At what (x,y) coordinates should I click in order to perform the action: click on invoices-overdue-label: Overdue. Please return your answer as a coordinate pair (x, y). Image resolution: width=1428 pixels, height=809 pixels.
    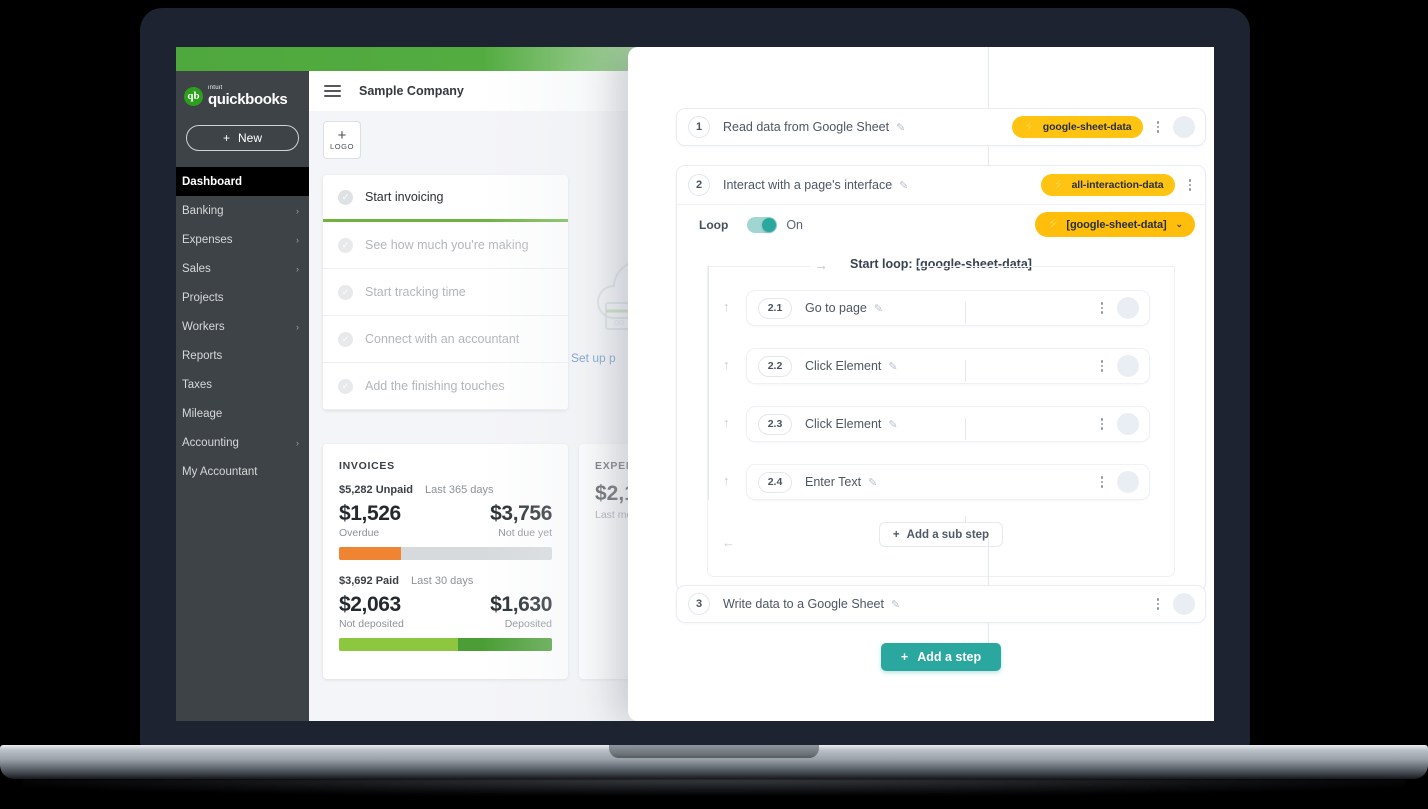
    Looking at the image, I should click on (359, 533).